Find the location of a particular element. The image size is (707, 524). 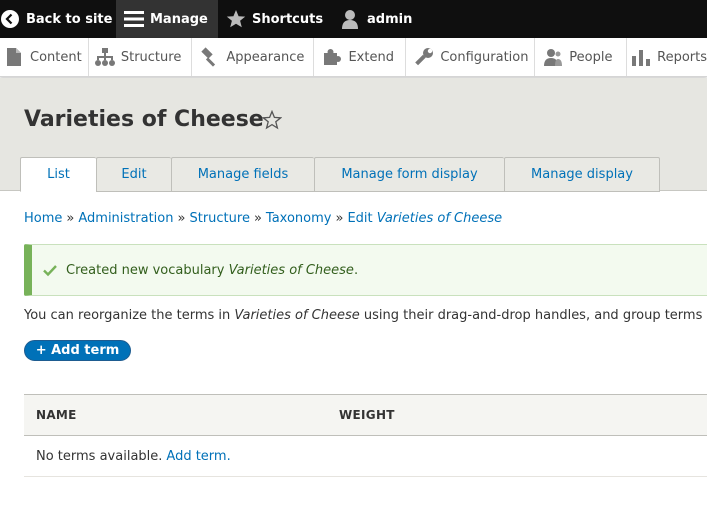

breadcrumb-taxonomy-link: Taxonomy is located at coordinates (299, 218).